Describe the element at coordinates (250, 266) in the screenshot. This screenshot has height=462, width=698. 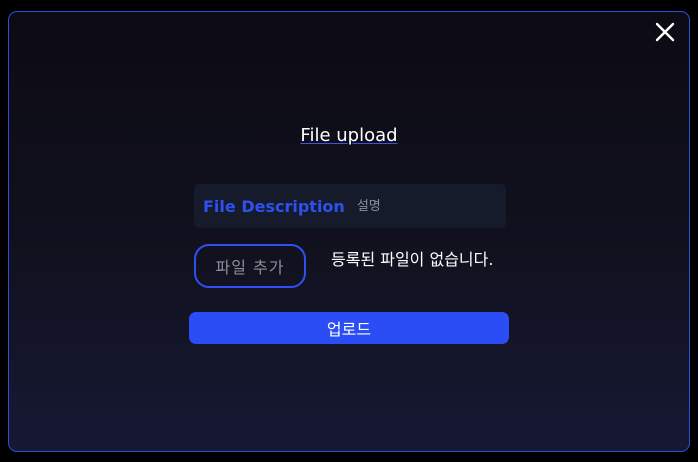
I see `add-file-button: 파일 추가` at that location.